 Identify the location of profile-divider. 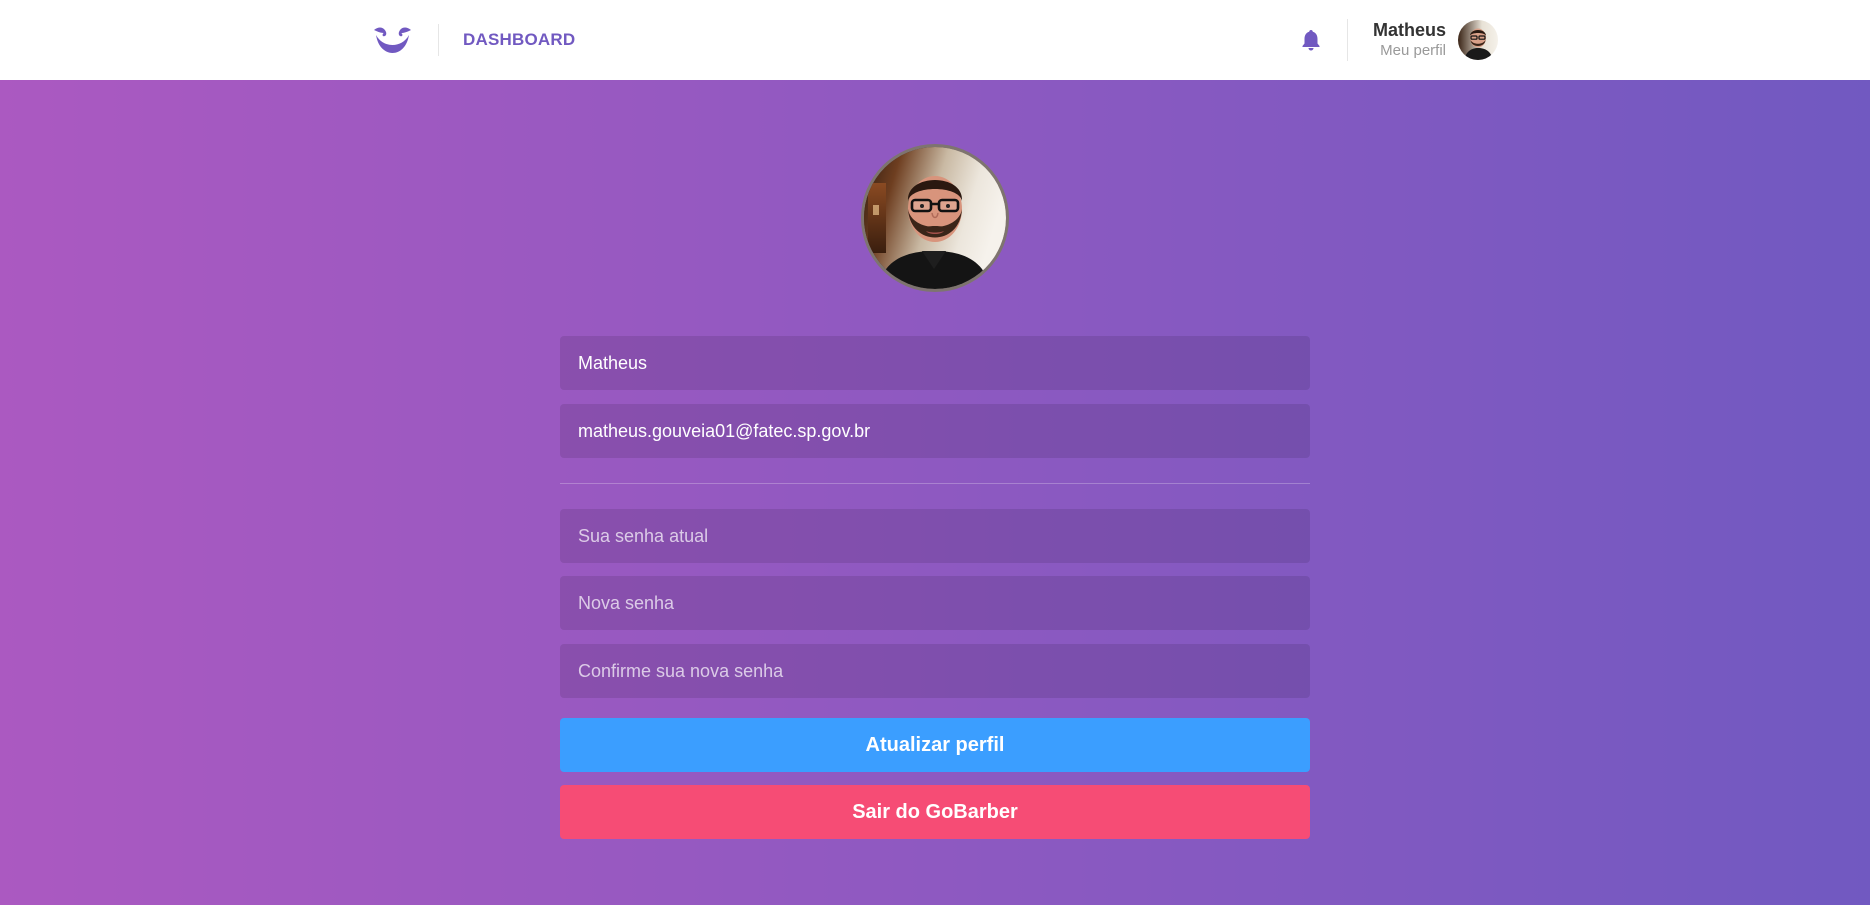
(1347, 40).